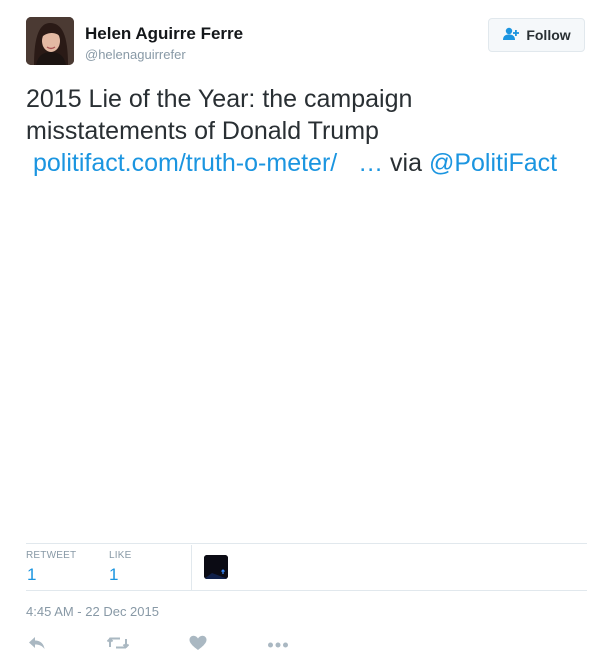 The width and height of the screenshot is (613, 669). What do you see at coordinates (185, 163) in the screenshot?
I see `tweet-link: politifact.com/truth-o-meter/` at bounding box center [185, 163].